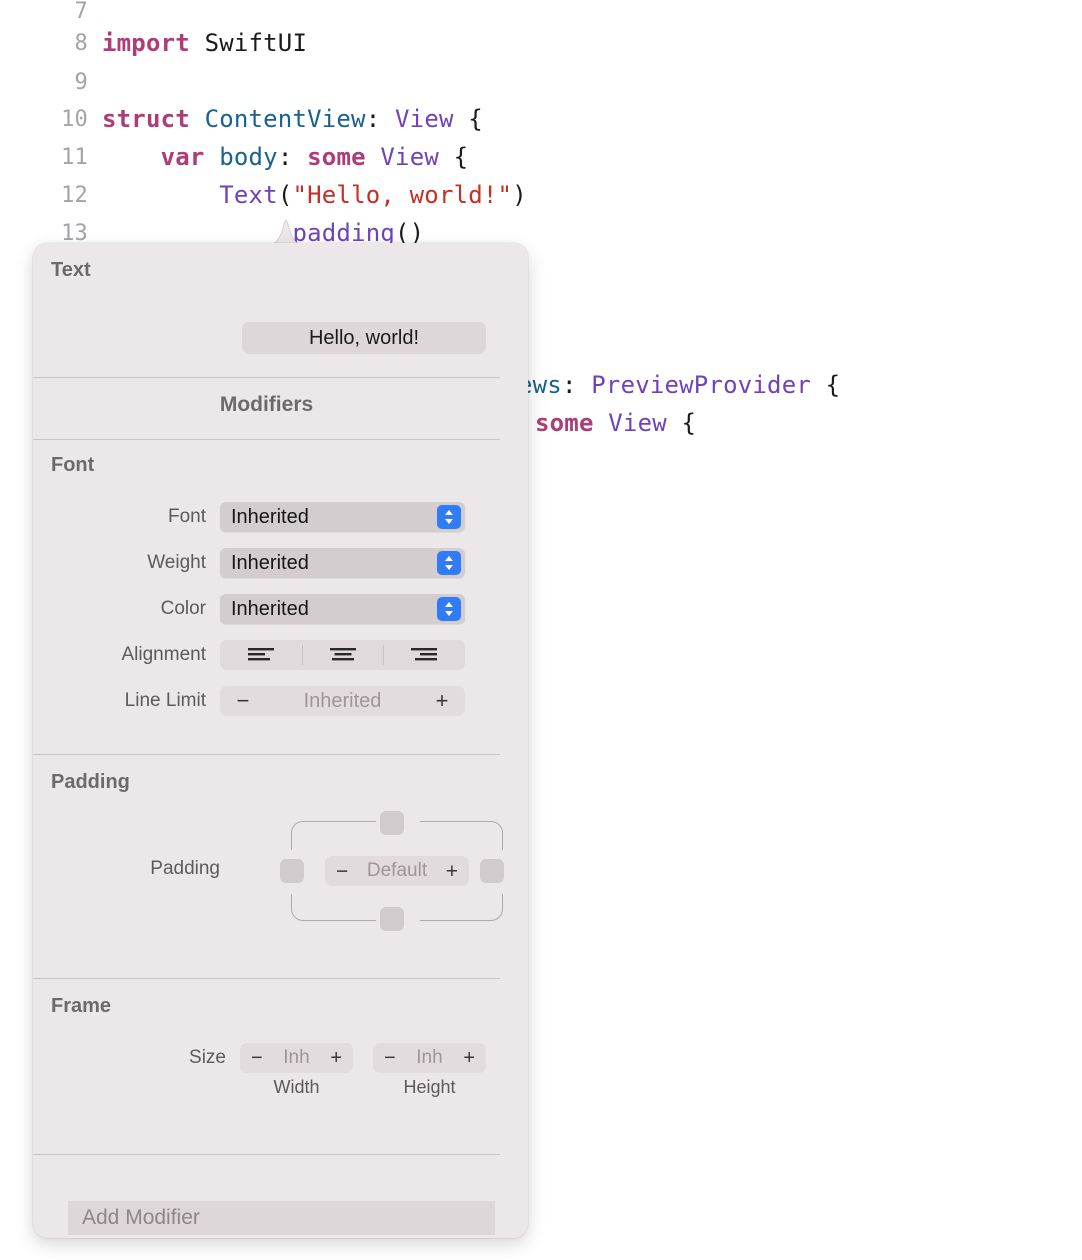 The width and height of the screenshot is (1082, 1260). I want to click on align-left-button, so click(261, 655).